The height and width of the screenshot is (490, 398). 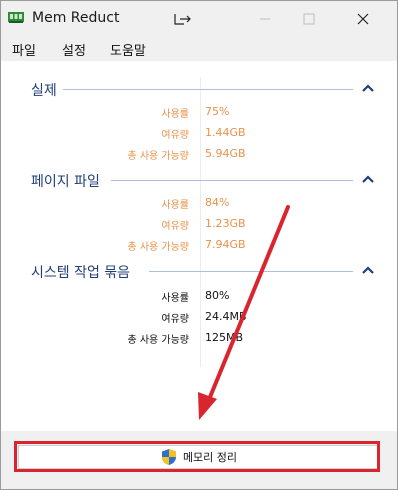 What do you see at coordinates (83, 272) in the screenshot?
I see `section-title-system-working-set: 시스템 작업 묶음` at bounding box center [83, 272].